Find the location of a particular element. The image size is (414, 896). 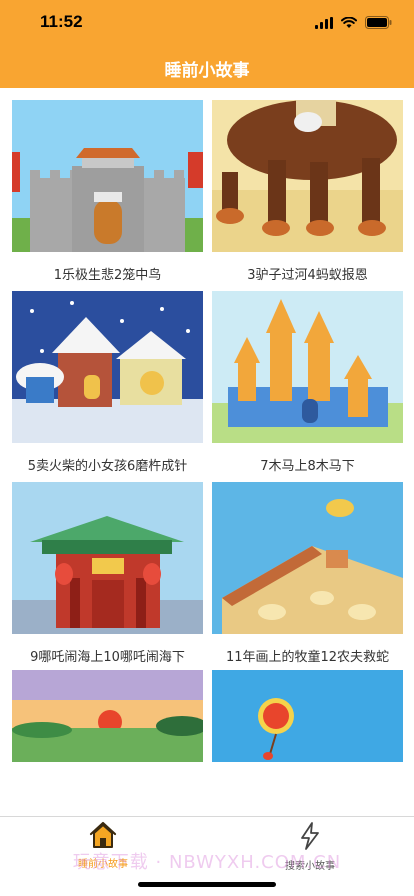

story-card: 5卖火柴的小女孩6磨杵成针 is located at coordinates (107, 382).